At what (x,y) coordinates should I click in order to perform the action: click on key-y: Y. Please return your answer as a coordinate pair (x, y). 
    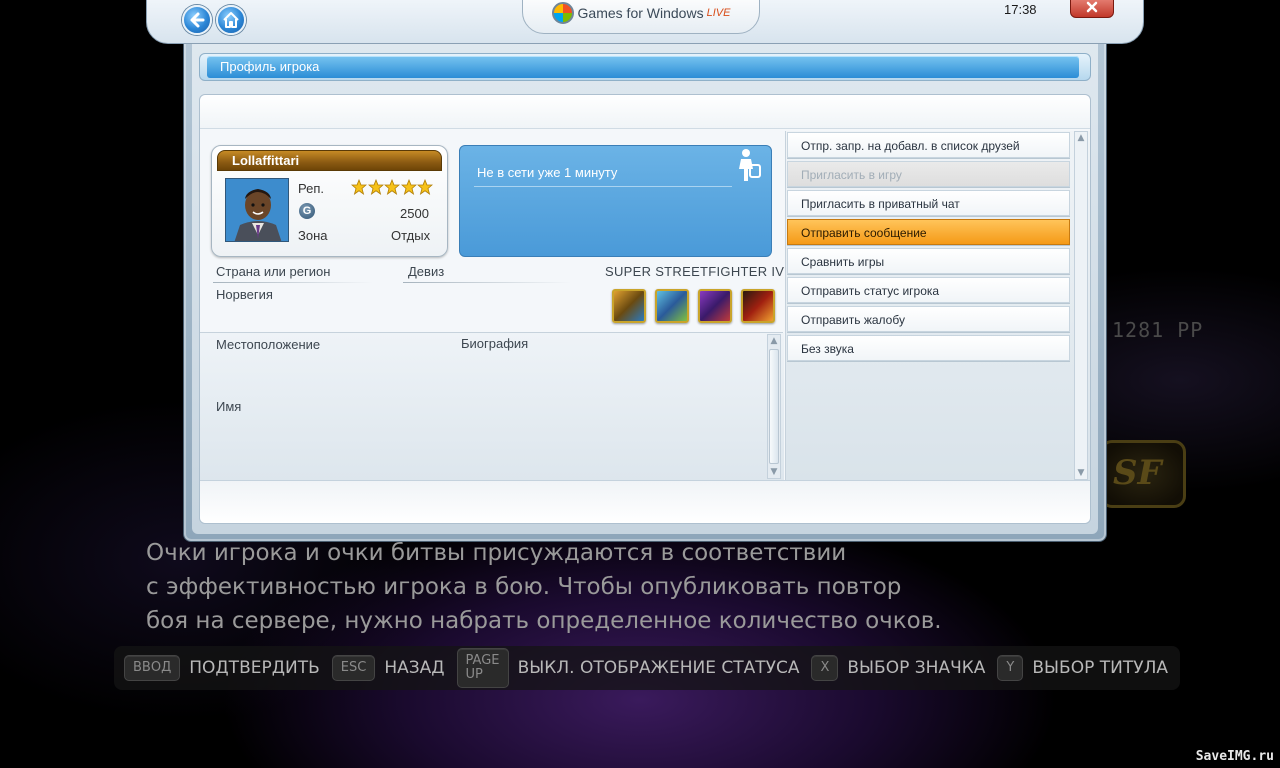
    Looking at the image, I should click on (1010, 668).